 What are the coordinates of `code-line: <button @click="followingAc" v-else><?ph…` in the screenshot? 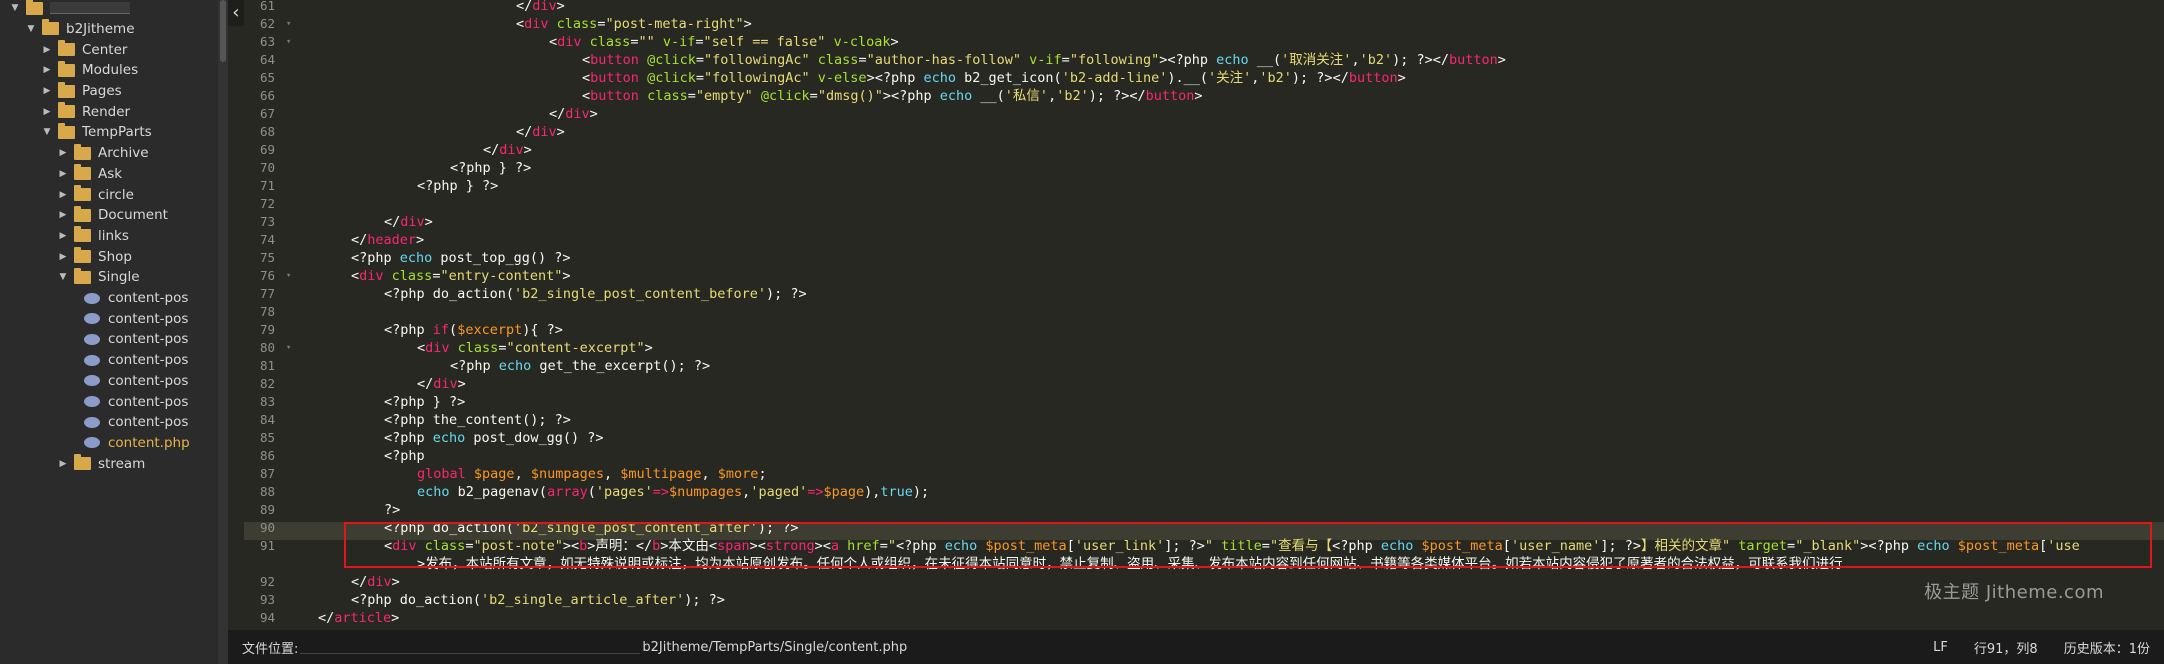 It's located at (994, 78).